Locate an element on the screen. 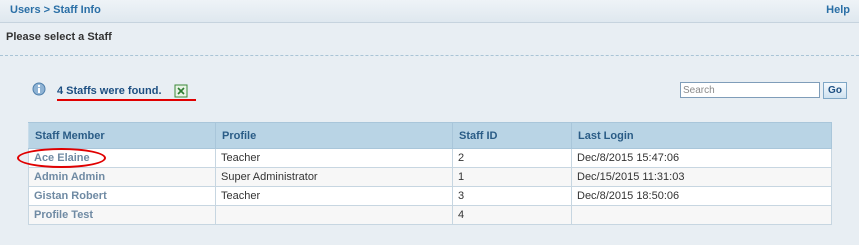  staff-id-cell: 1 is located at coordinates (512, 177).